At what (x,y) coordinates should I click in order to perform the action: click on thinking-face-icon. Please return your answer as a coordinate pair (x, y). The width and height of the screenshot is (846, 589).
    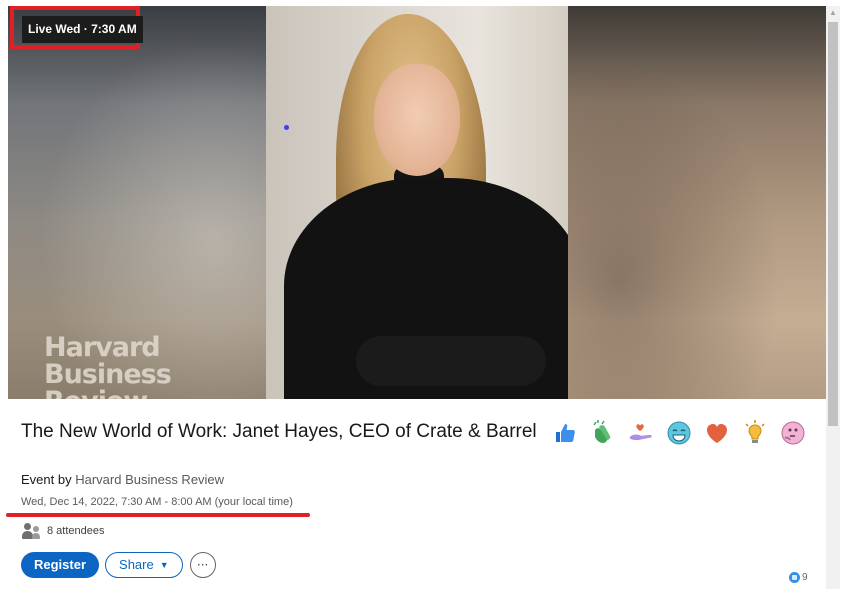
    Looking at the image, I should click on (793, 433).